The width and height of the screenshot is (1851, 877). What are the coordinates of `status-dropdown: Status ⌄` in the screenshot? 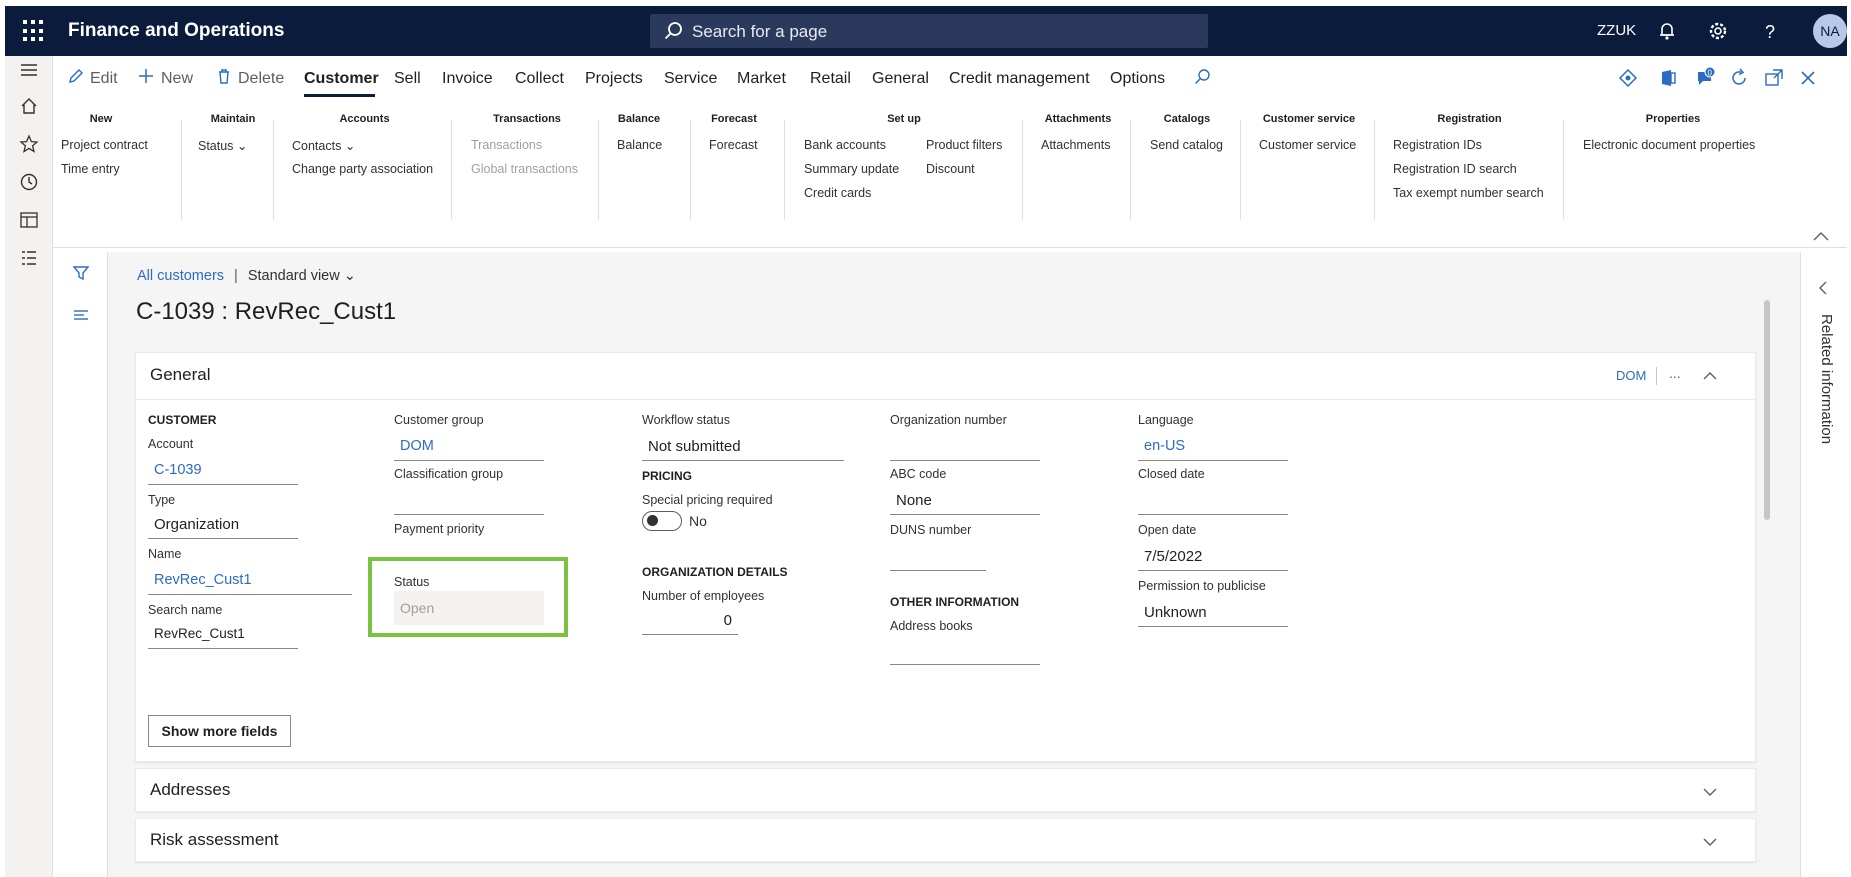 It's located at (222, 145).